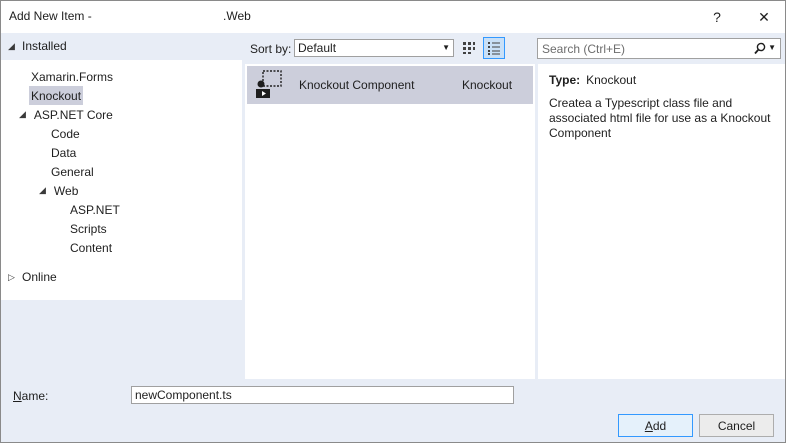 Image resolution: width=789 pixels, height=445 pixels. I want to click on tree-item-label: ASP.NET, so click(95, 209).